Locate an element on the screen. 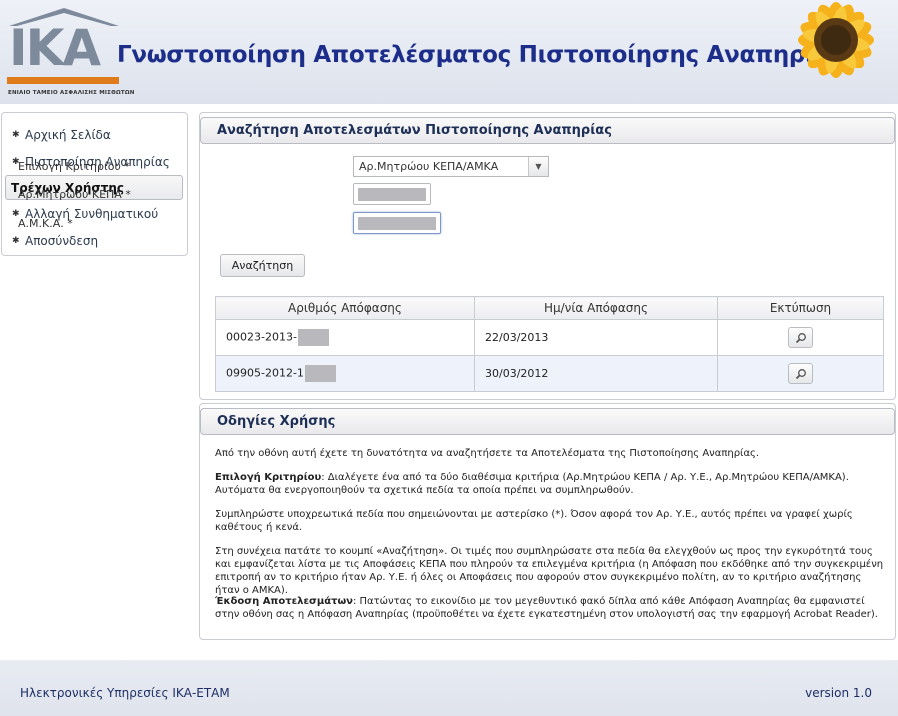 The height and width of the screenshot is (716, 898). footer-org: Ηλεκτρονικές Υπηρεσίες ΙΚΑ-ΕΤΑΜ is located at coordinates (125, 693).